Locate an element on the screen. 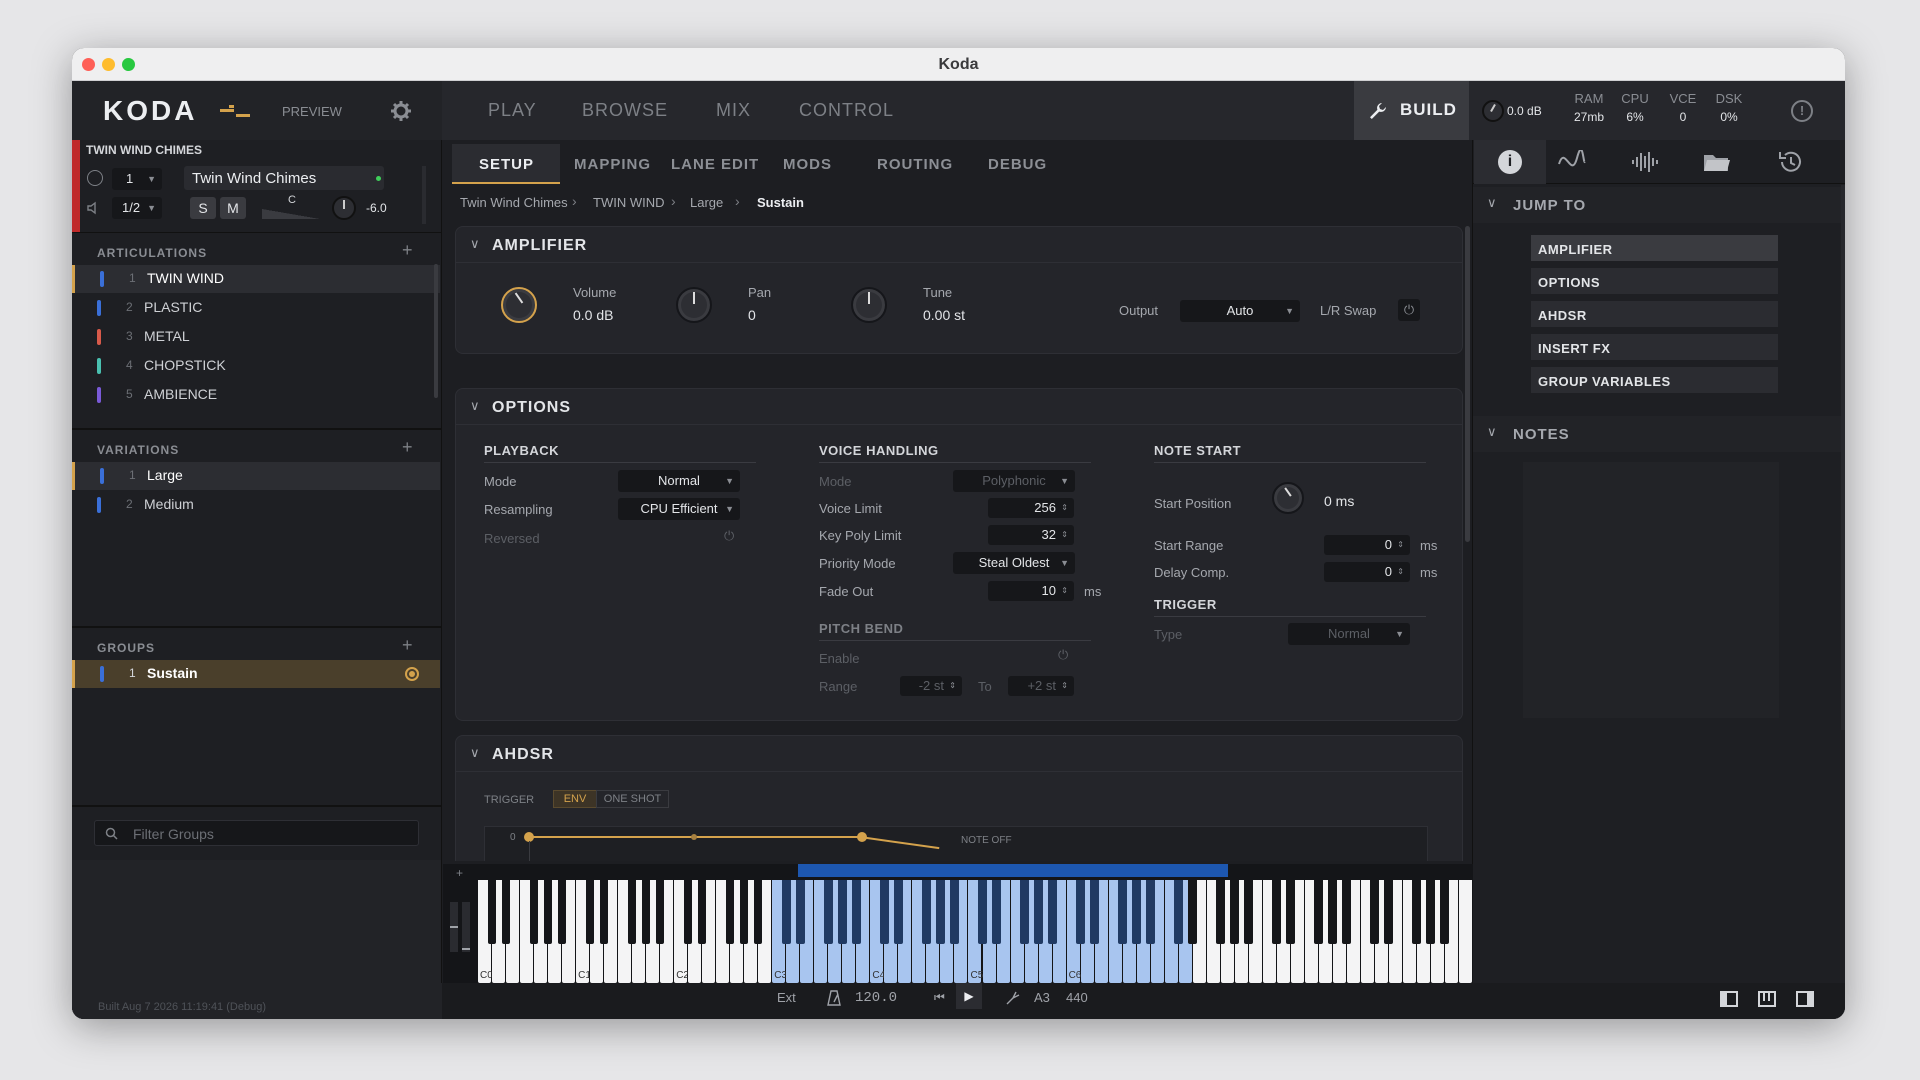  articulations-scrollbar is located at coordinates (436, 331).